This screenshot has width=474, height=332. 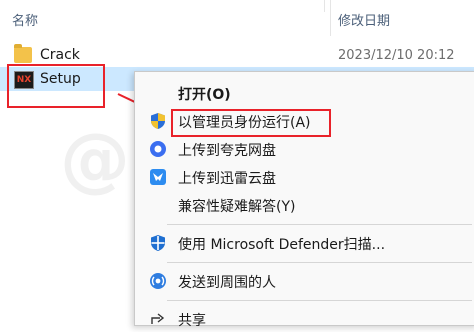 I want to click on menu-item-label: 打开(O), so click(x=204, y=95).